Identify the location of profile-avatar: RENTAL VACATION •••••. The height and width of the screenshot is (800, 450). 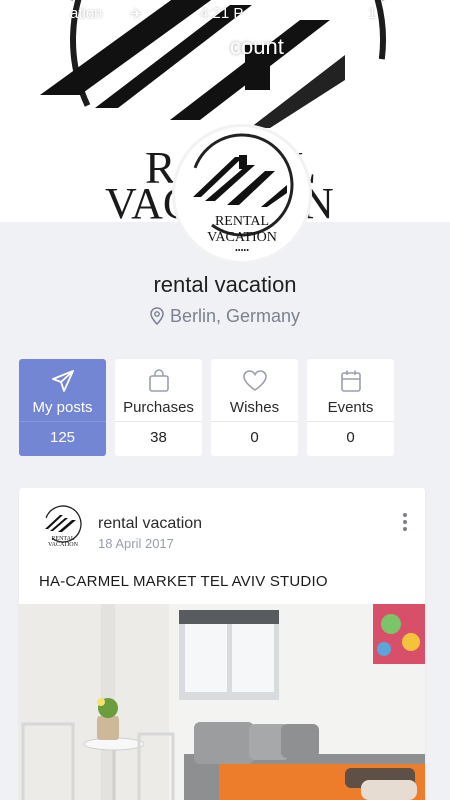
(242, 194).